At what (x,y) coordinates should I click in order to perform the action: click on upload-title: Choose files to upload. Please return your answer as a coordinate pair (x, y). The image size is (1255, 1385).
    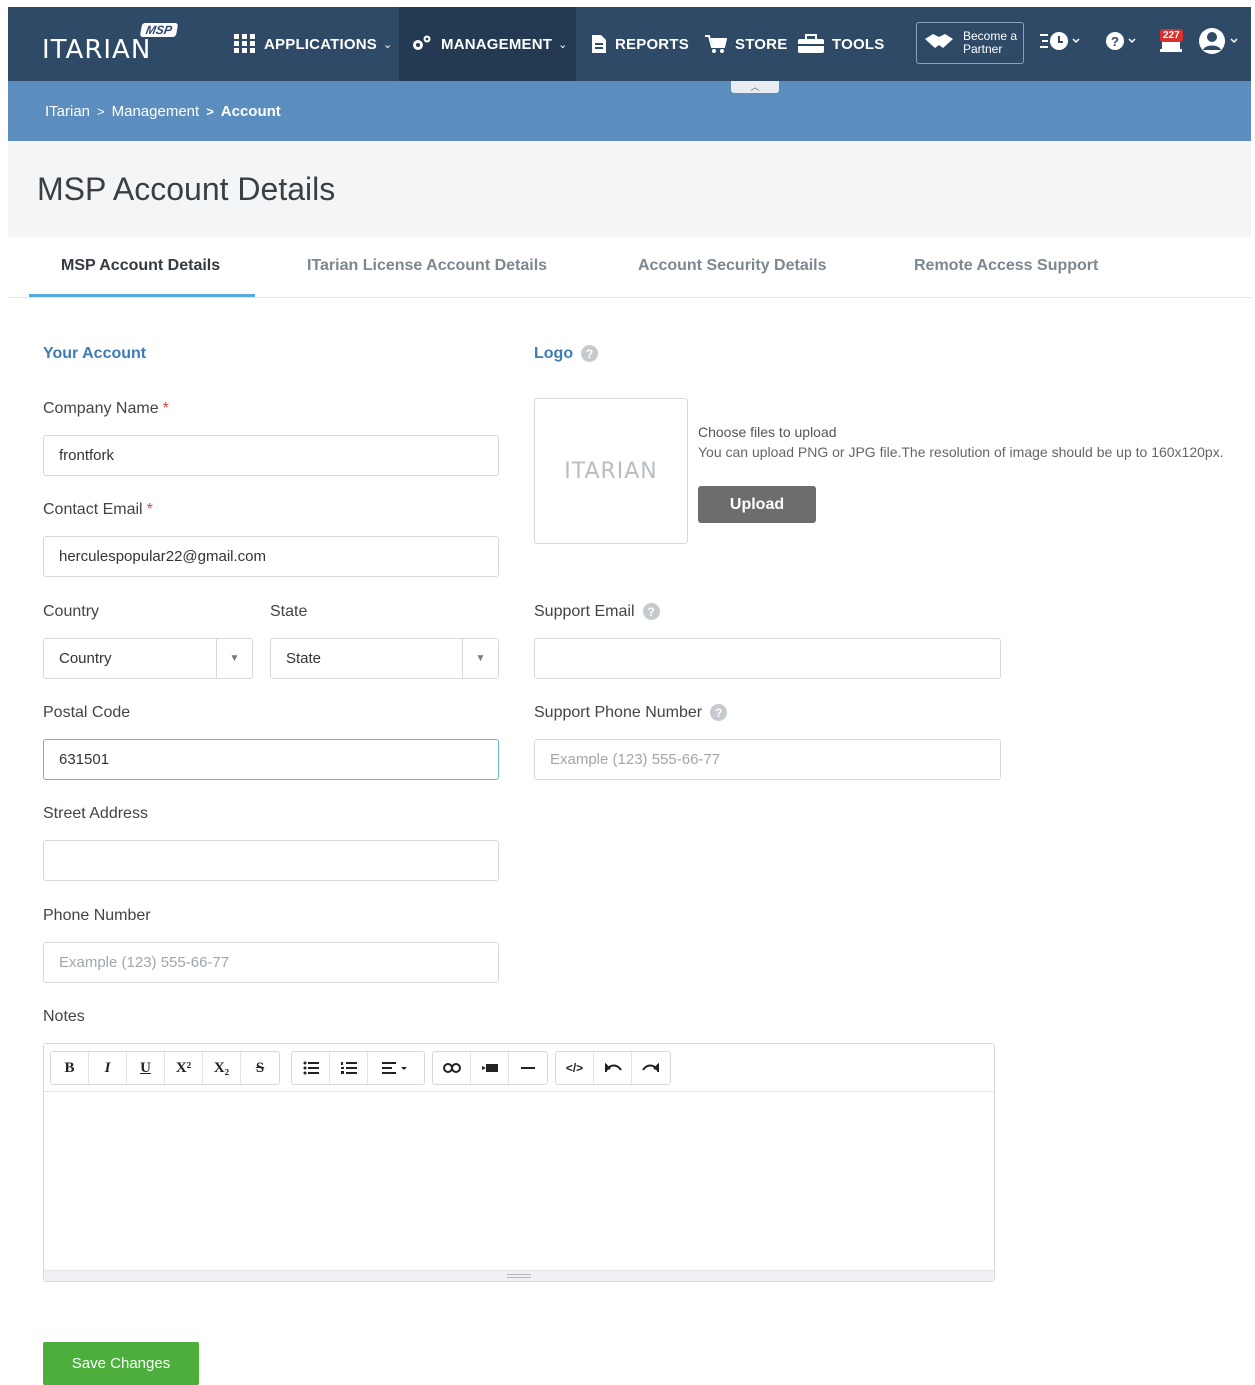
    Looking at the image, I should click on (767, 432).